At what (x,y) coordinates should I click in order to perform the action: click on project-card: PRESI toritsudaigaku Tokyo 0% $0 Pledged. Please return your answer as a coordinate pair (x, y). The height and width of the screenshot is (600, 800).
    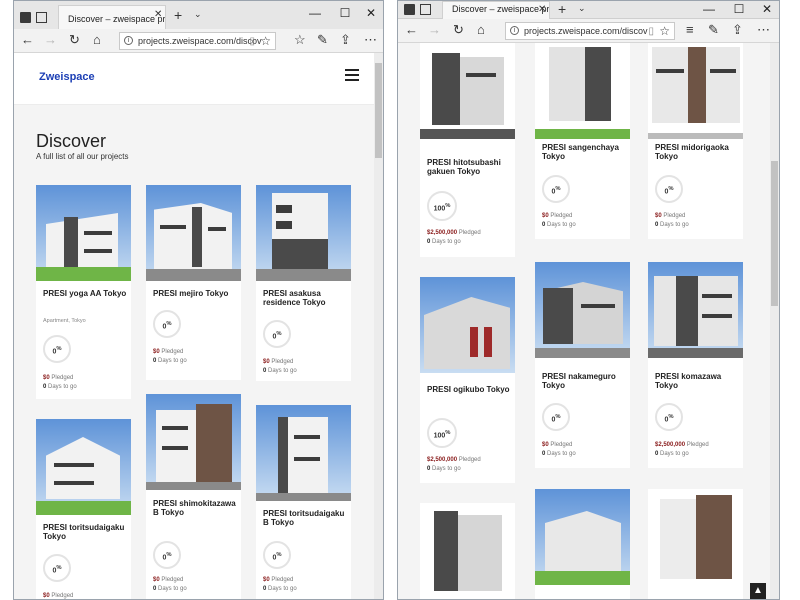
    Looking at the image, I should click on (83, 509).